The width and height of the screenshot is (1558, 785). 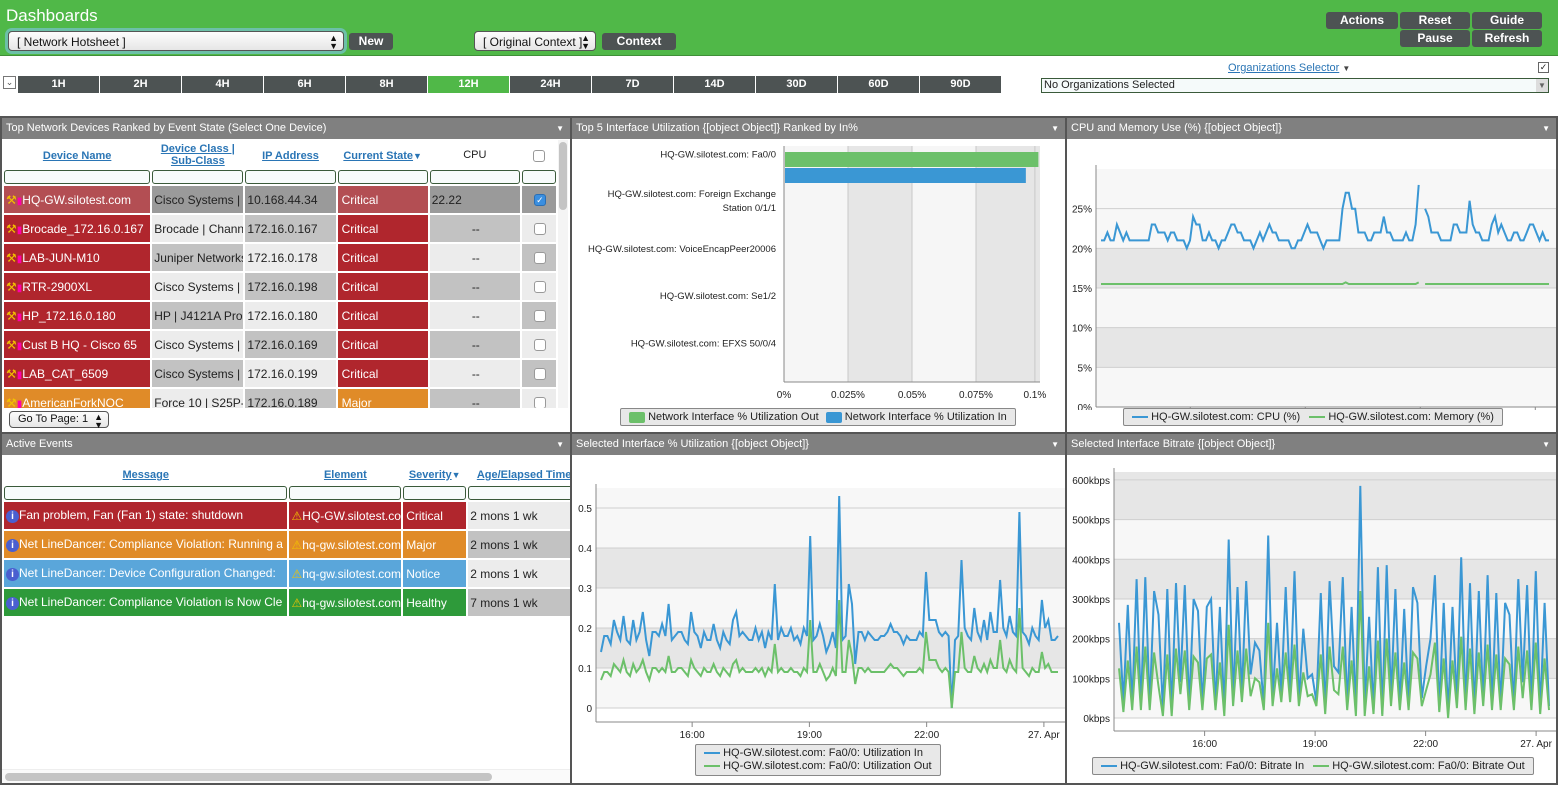 I want to click on time-range-1h: 1H, so click(x=59, y=84).